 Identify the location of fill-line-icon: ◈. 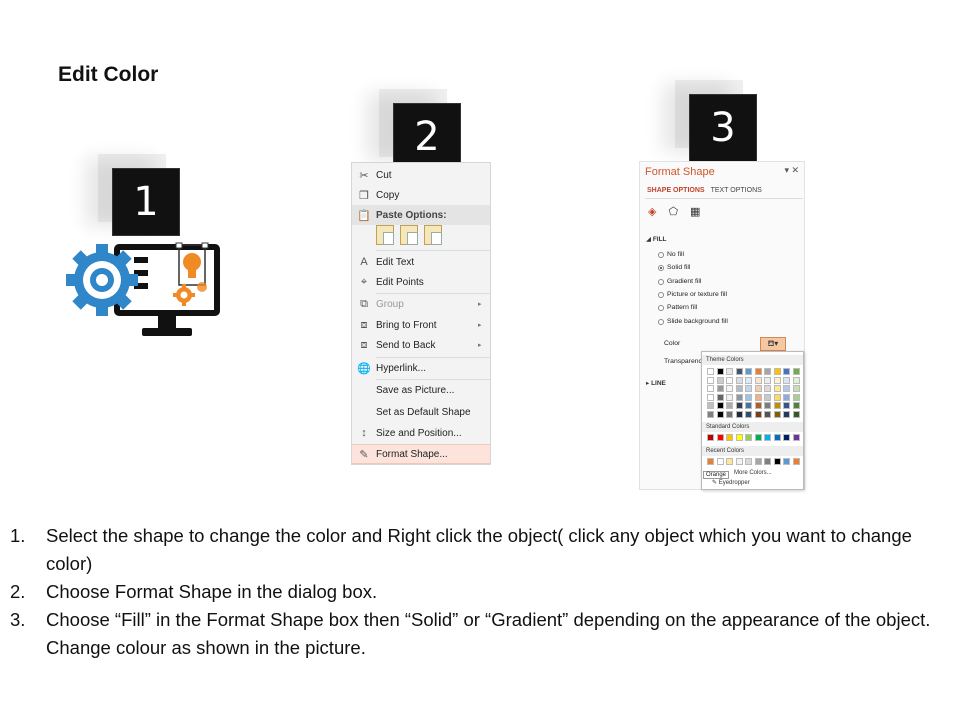
(652, 211).